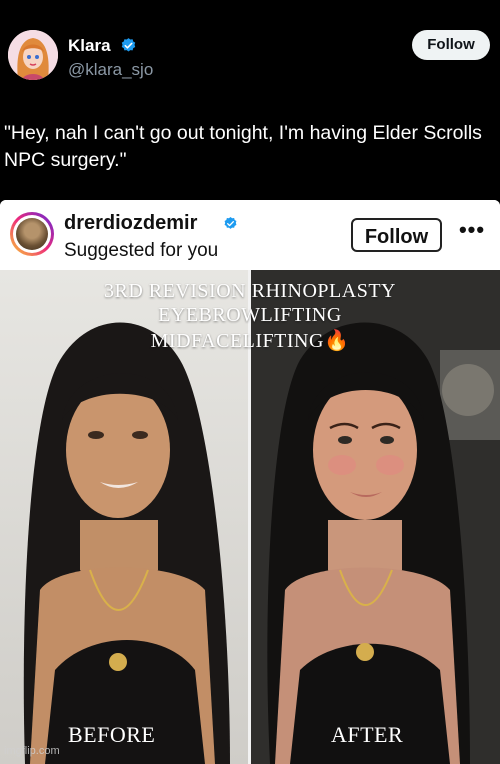 The height and width of the screenshot is (764, 500). Describe the element at coordinates (141, 250) in the screenshot. I see `suggested-label: Suggested for you` at that location.